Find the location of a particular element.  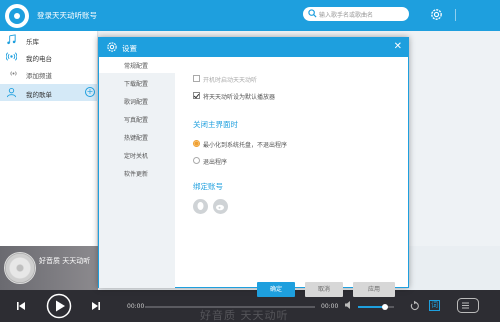

tab-label: 常规配置 is located at coordinates (136, 66).